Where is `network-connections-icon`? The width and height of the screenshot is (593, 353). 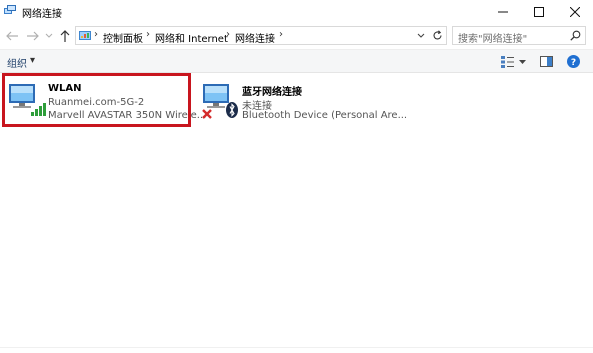
network-connections-icon is located at coordinates (10, 9).